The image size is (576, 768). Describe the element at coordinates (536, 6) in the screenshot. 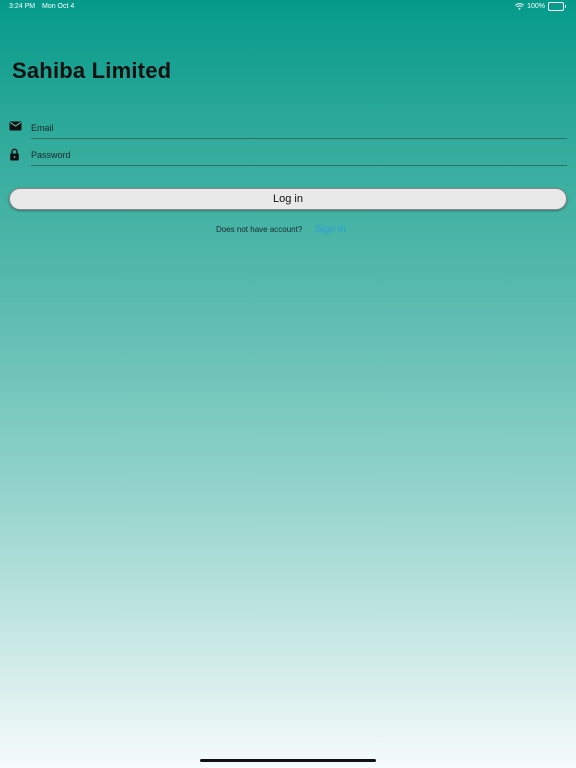

I see `battery-percentage: 100%` at that location.